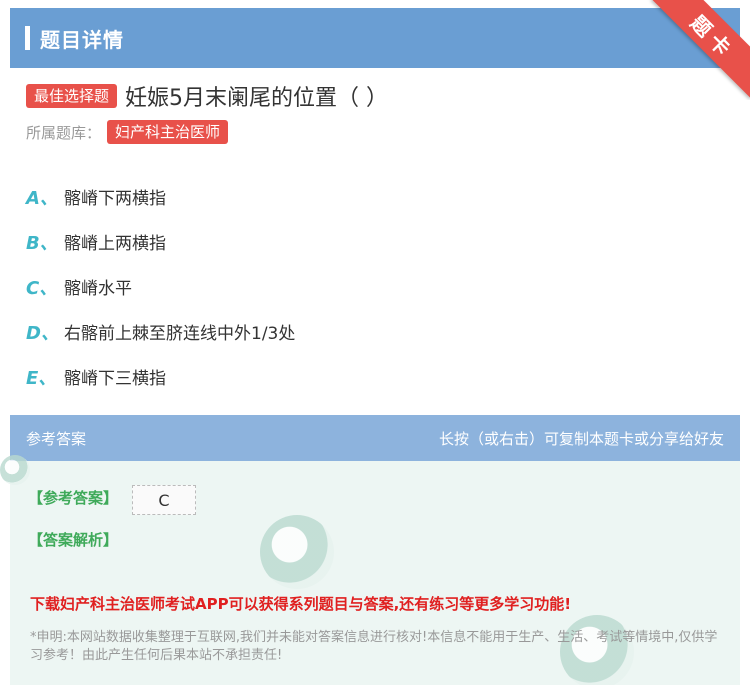  I want to click on copy-share-hint: 长按（或右击）可复制本题卡或分享给好友, so click(581, 438).